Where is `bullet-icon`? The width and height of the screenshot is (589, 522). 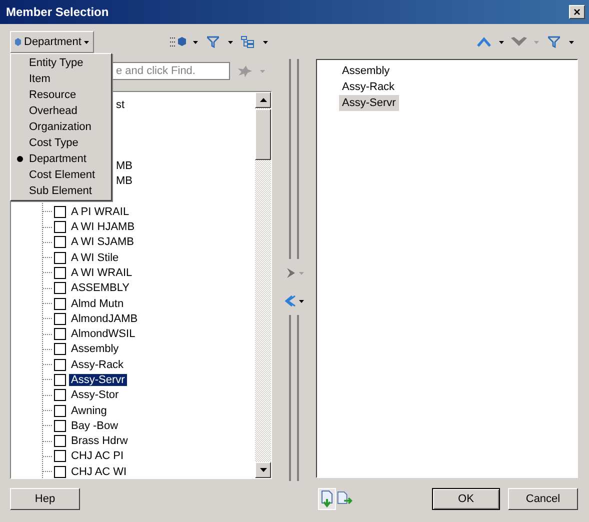
bullet-icon is located at coordinates (20, 159).